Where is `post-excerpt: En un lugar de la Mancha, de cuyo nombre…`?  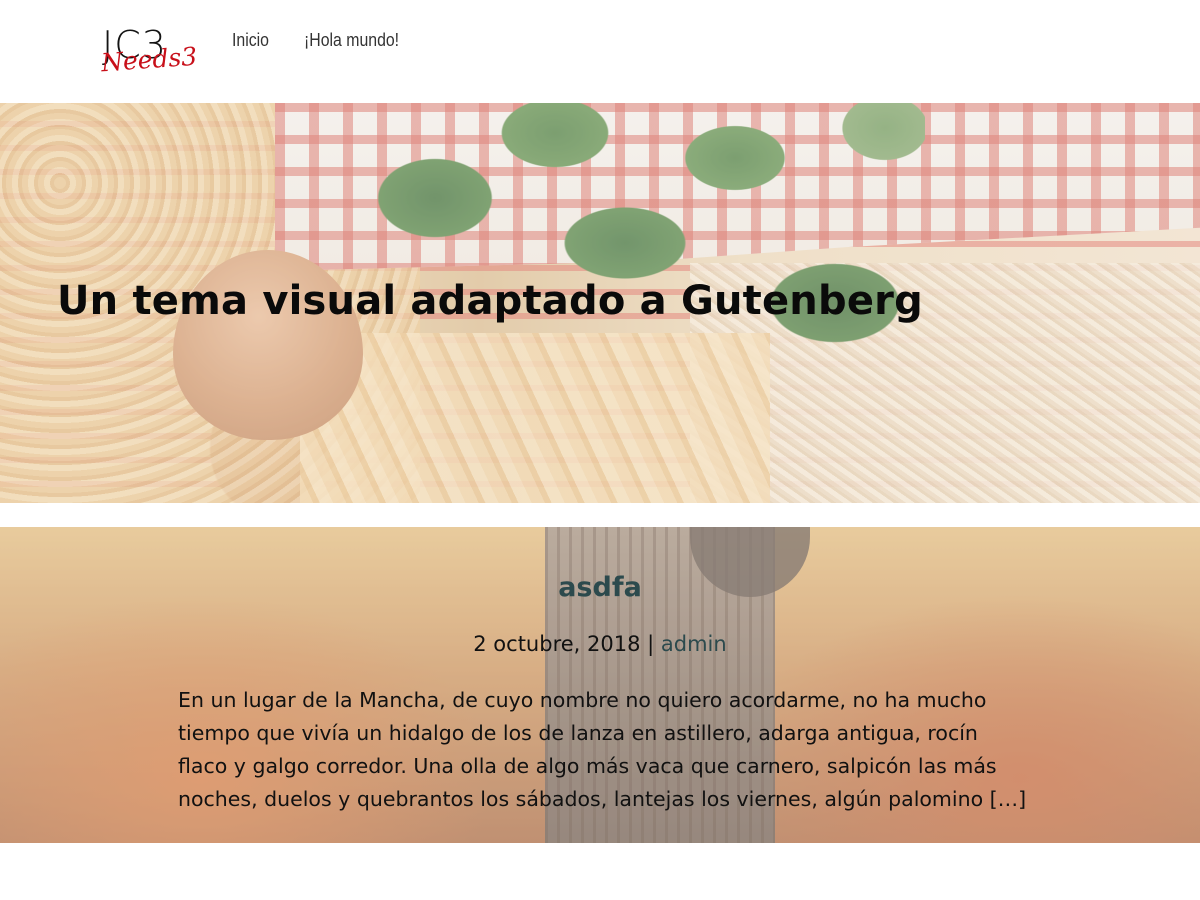 post-excerpt: En un lugar de la Mancha, de cuyo nombre… is located at coordinates (602, 749).